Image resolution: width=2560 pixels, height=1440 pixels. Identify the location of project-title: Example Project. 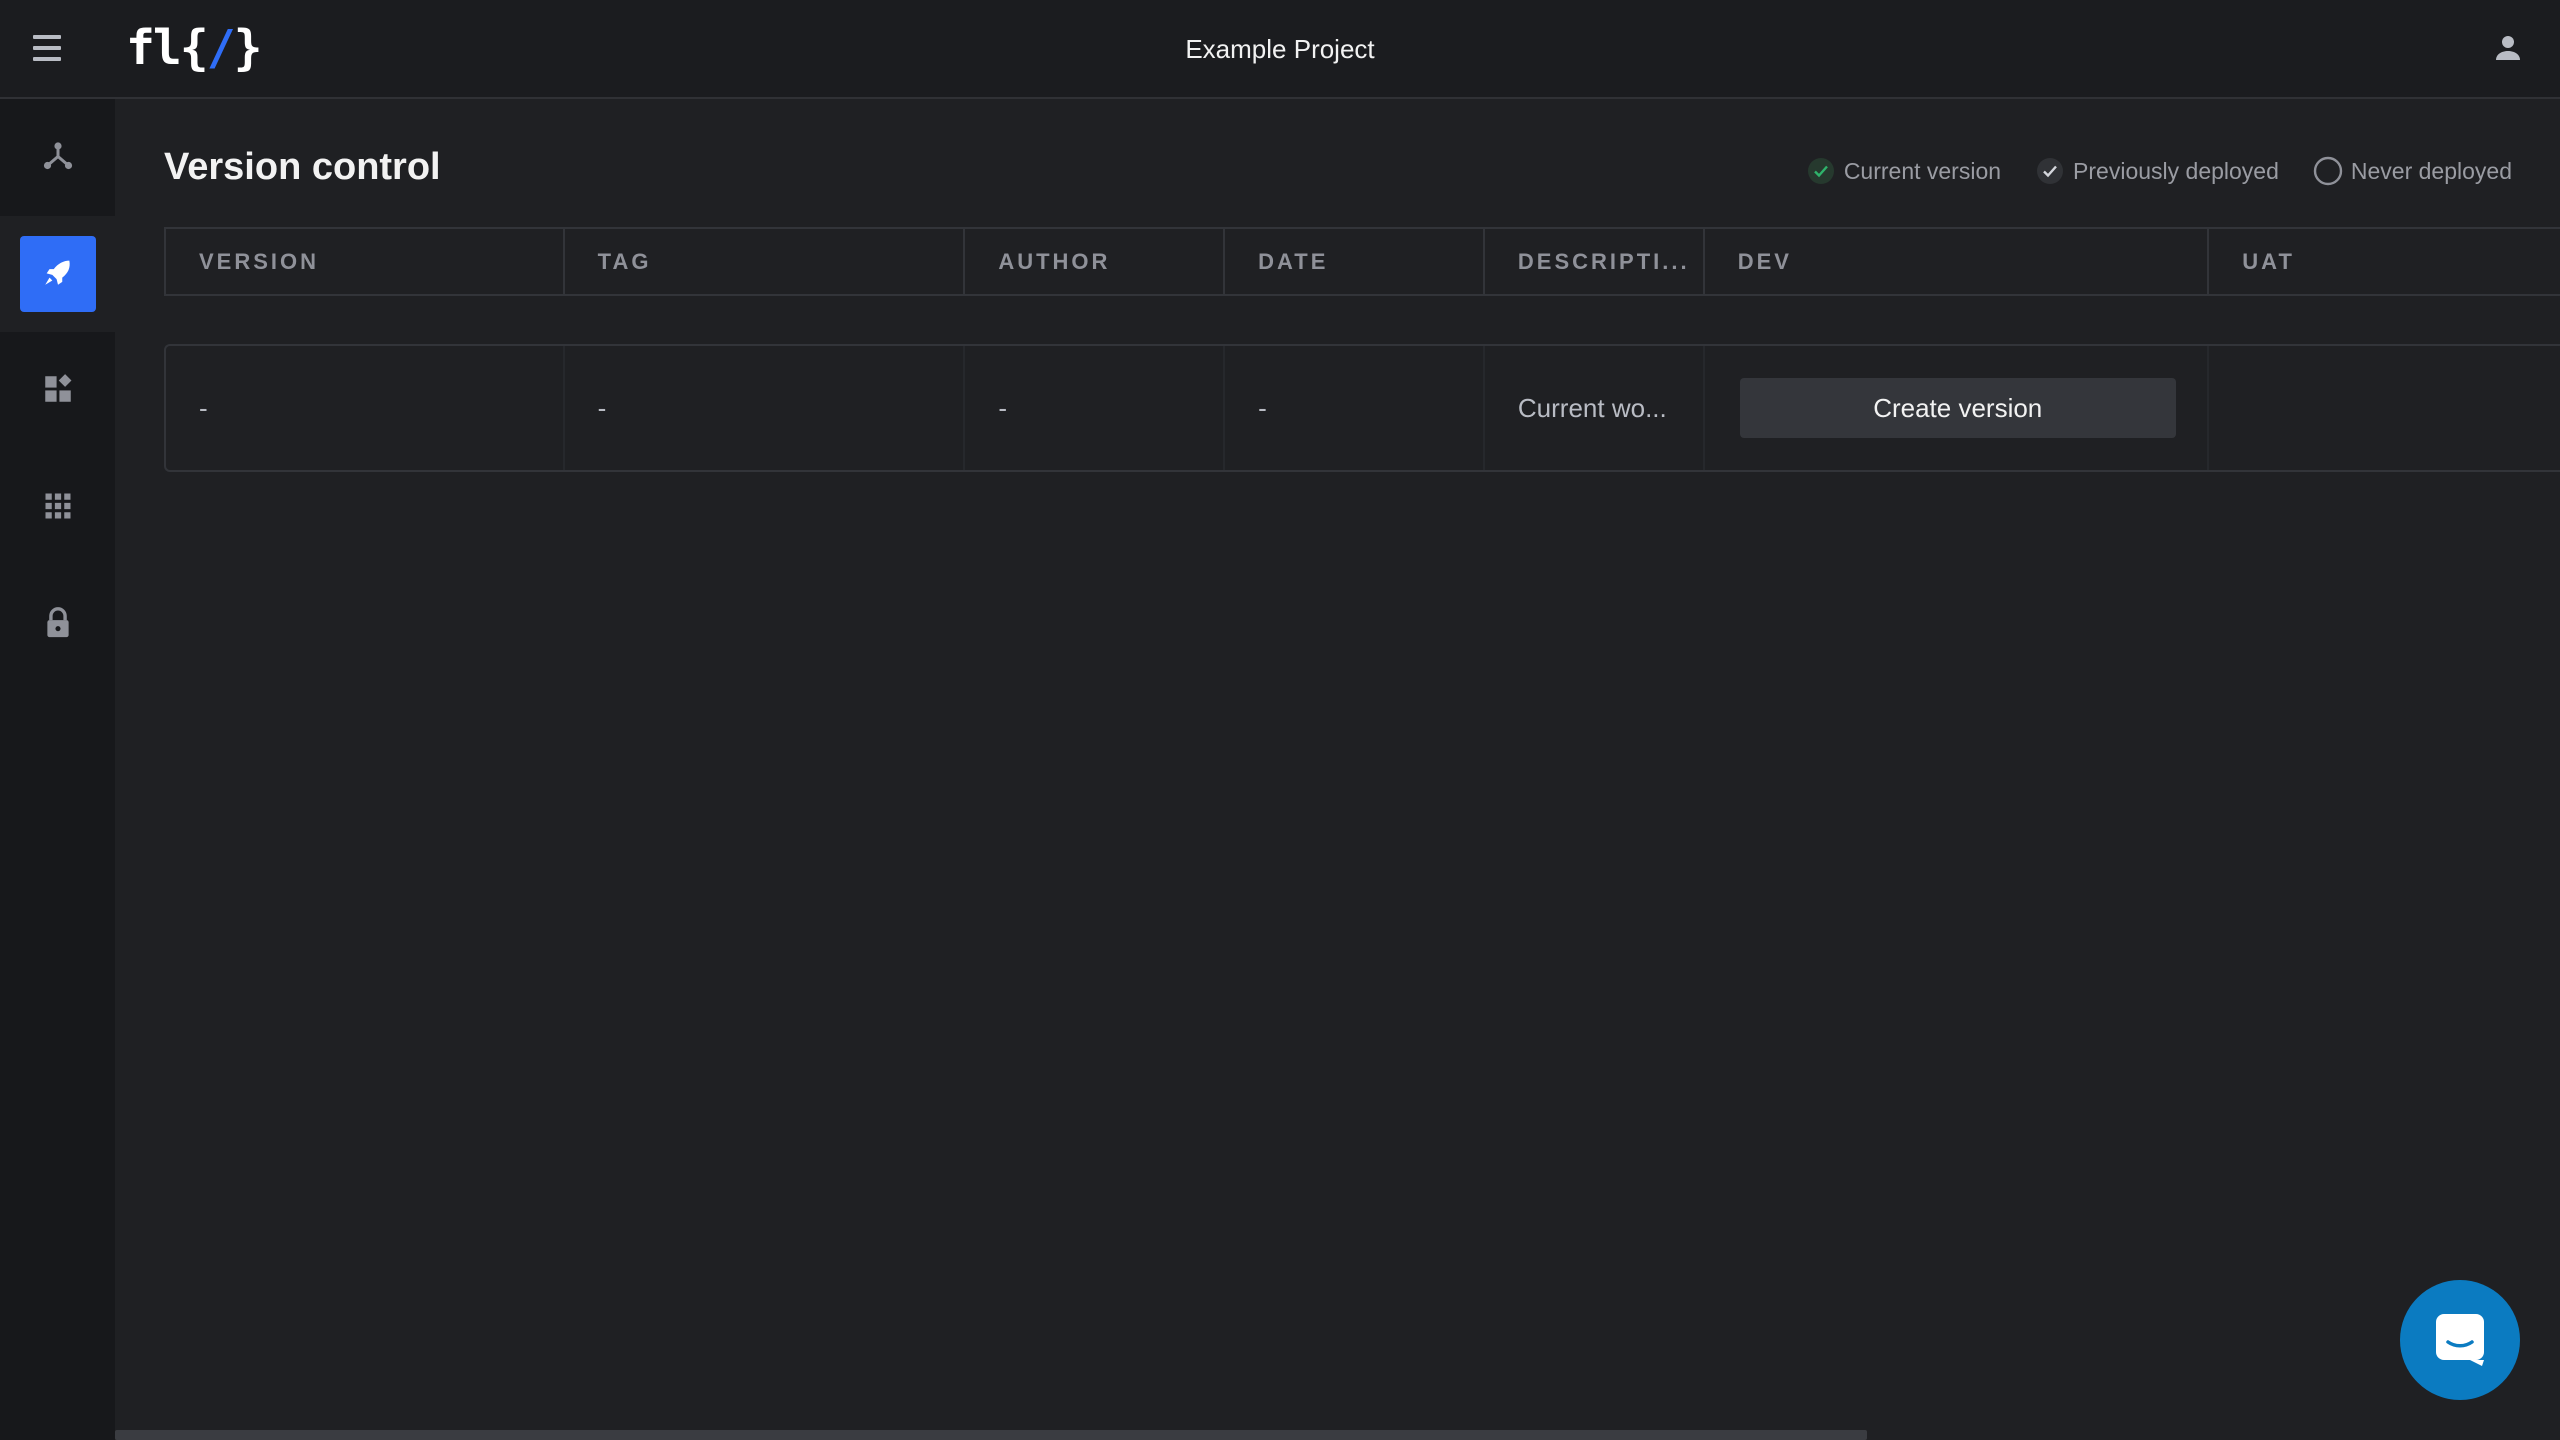
(1280, 49).